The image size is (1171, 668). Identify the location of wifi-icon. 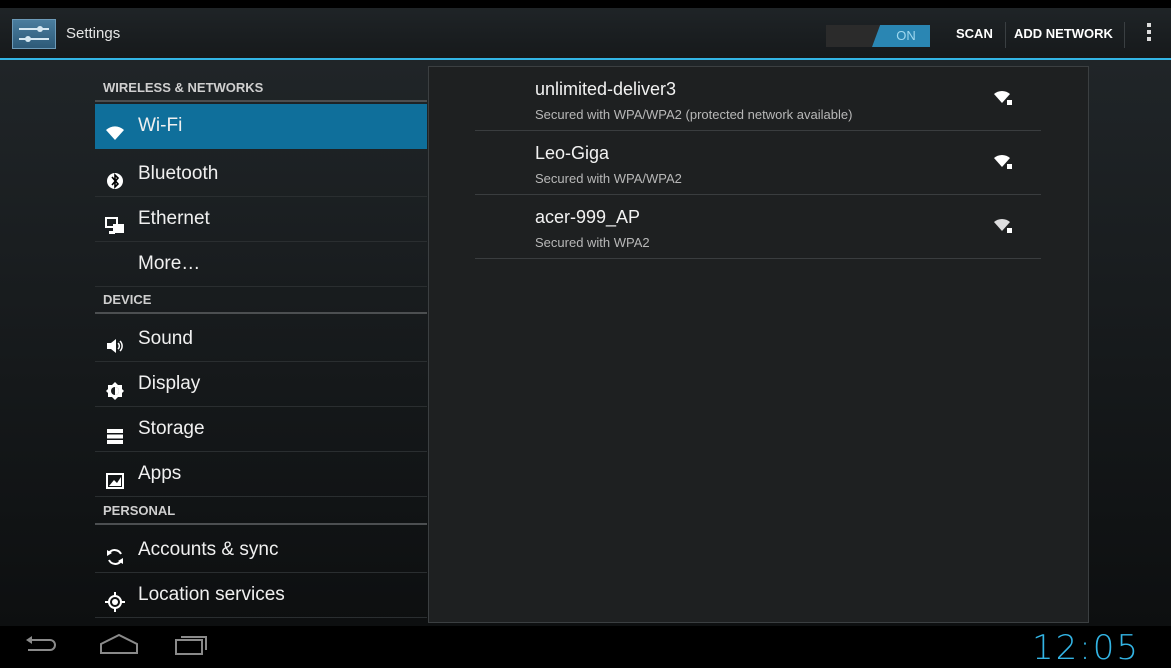
(115, 128).